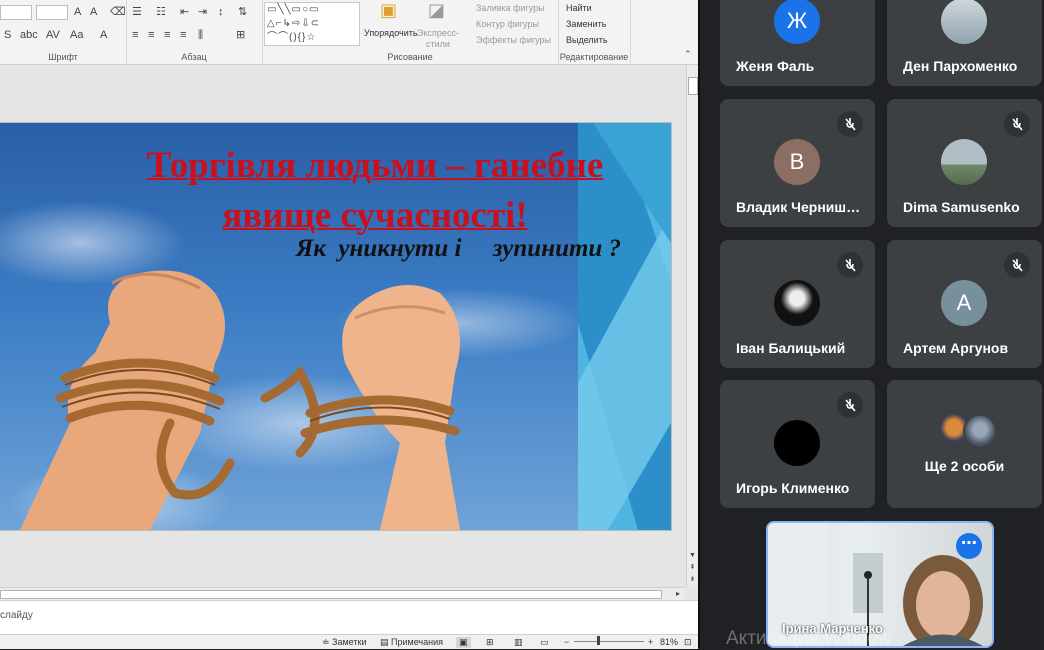  I want to click on participant-tile: А Артем Аргунов, so click(964, 304).